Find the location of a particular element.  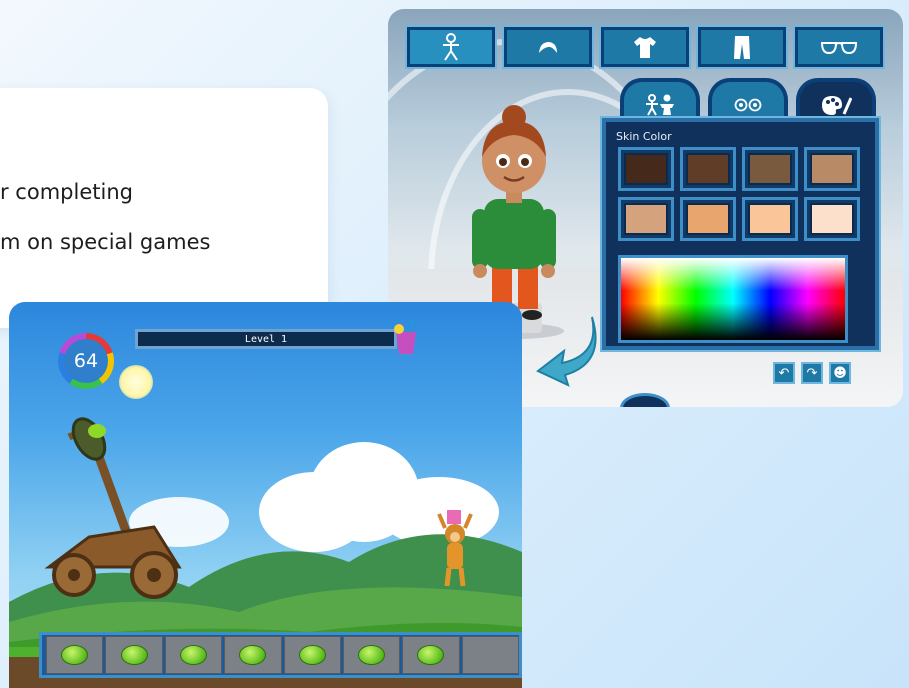

ammo-tray is located at coordinates (280, 655).